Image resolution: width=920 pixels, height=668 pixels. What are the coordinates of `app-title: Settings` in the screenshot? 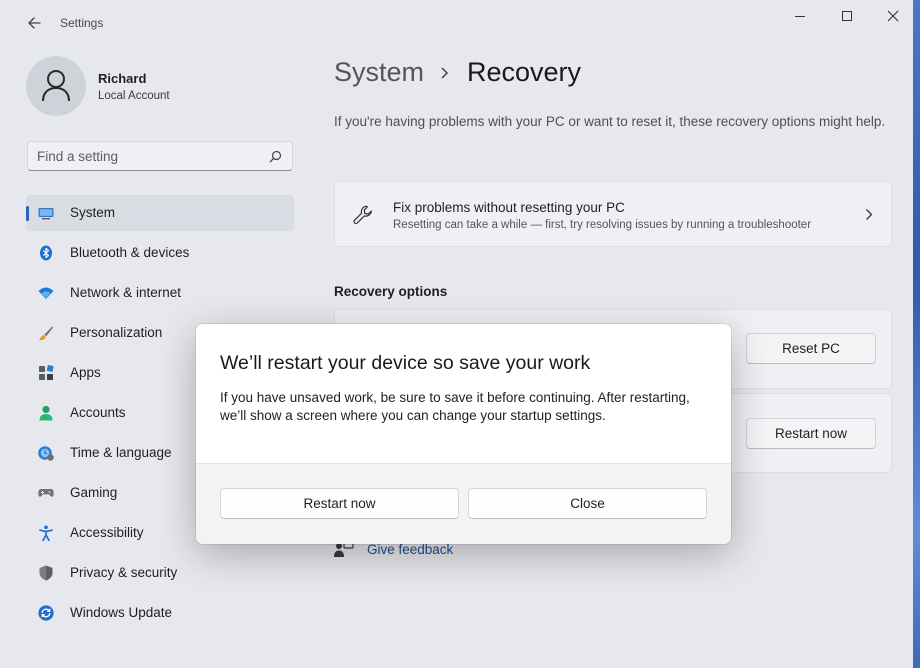 It's located at (82, 23).